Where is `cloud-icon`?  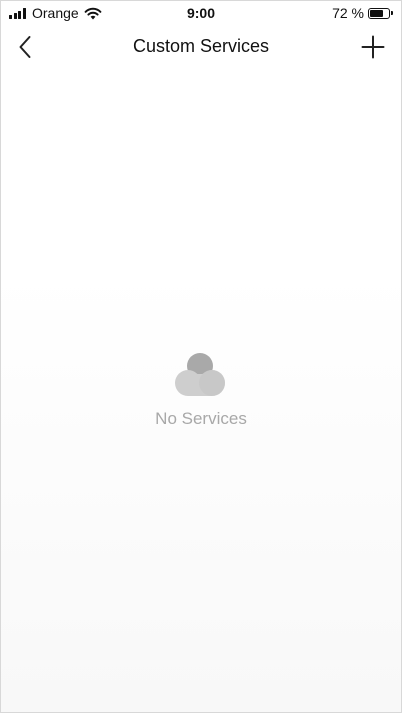
cloud-icon is located at coordinates (200, 374).